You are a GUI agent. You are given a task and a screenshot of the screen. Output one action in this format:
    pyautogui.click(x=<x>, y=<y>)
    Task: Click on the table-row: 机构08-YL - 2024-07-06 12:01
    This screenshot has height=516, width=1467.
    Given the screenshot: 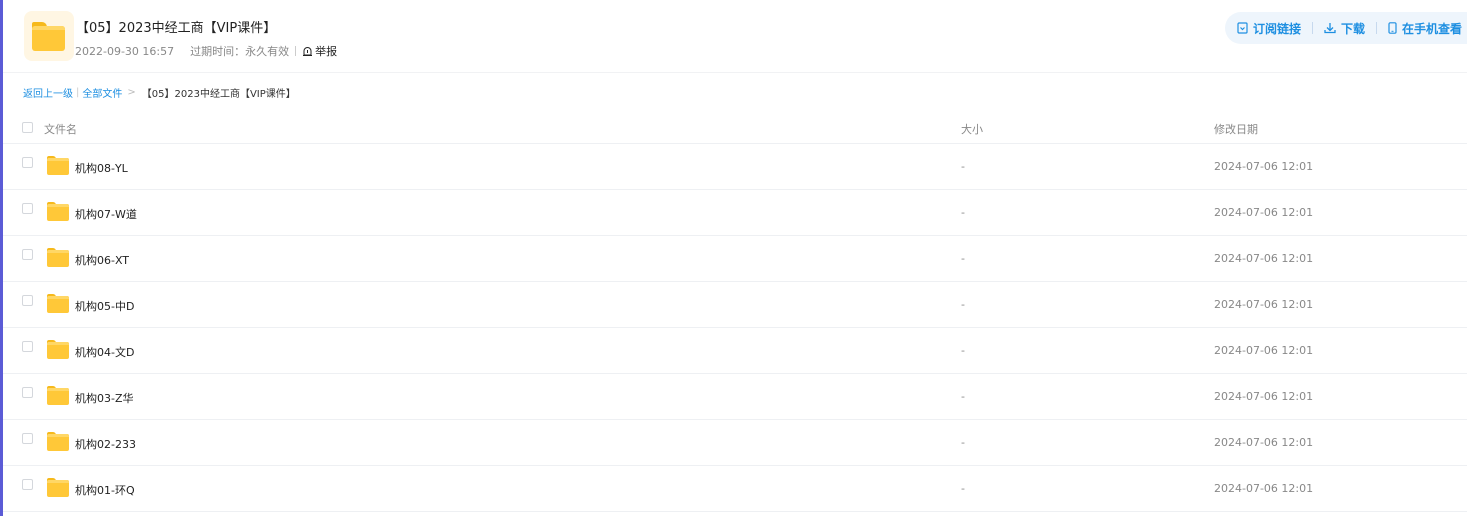 What is the action you would take?
    pyautogui.click(x=735, y=167)
    